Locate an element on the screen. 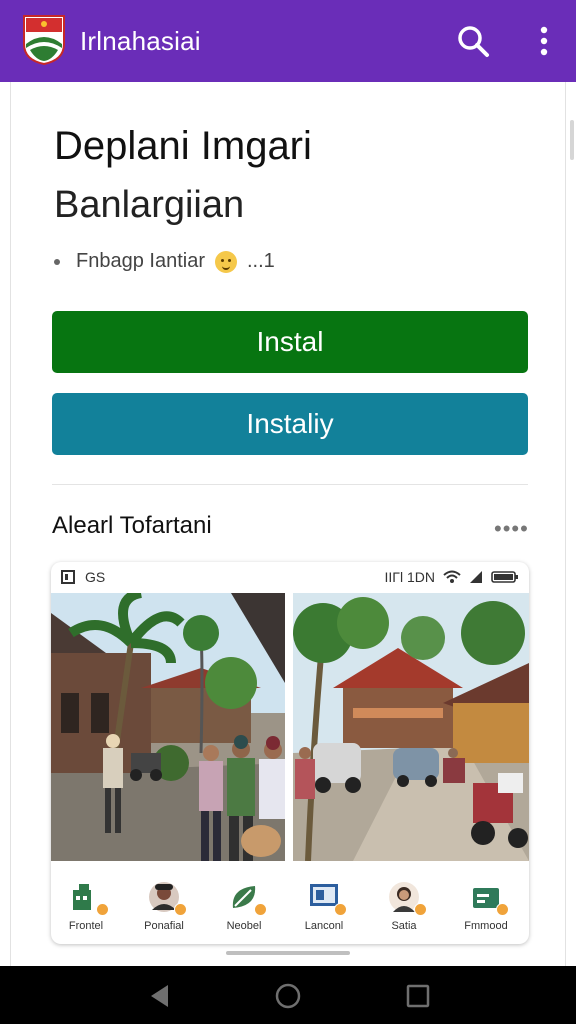  app-meta: Fnbagp Iantiar ...1 is located at coordinates (164, 261).